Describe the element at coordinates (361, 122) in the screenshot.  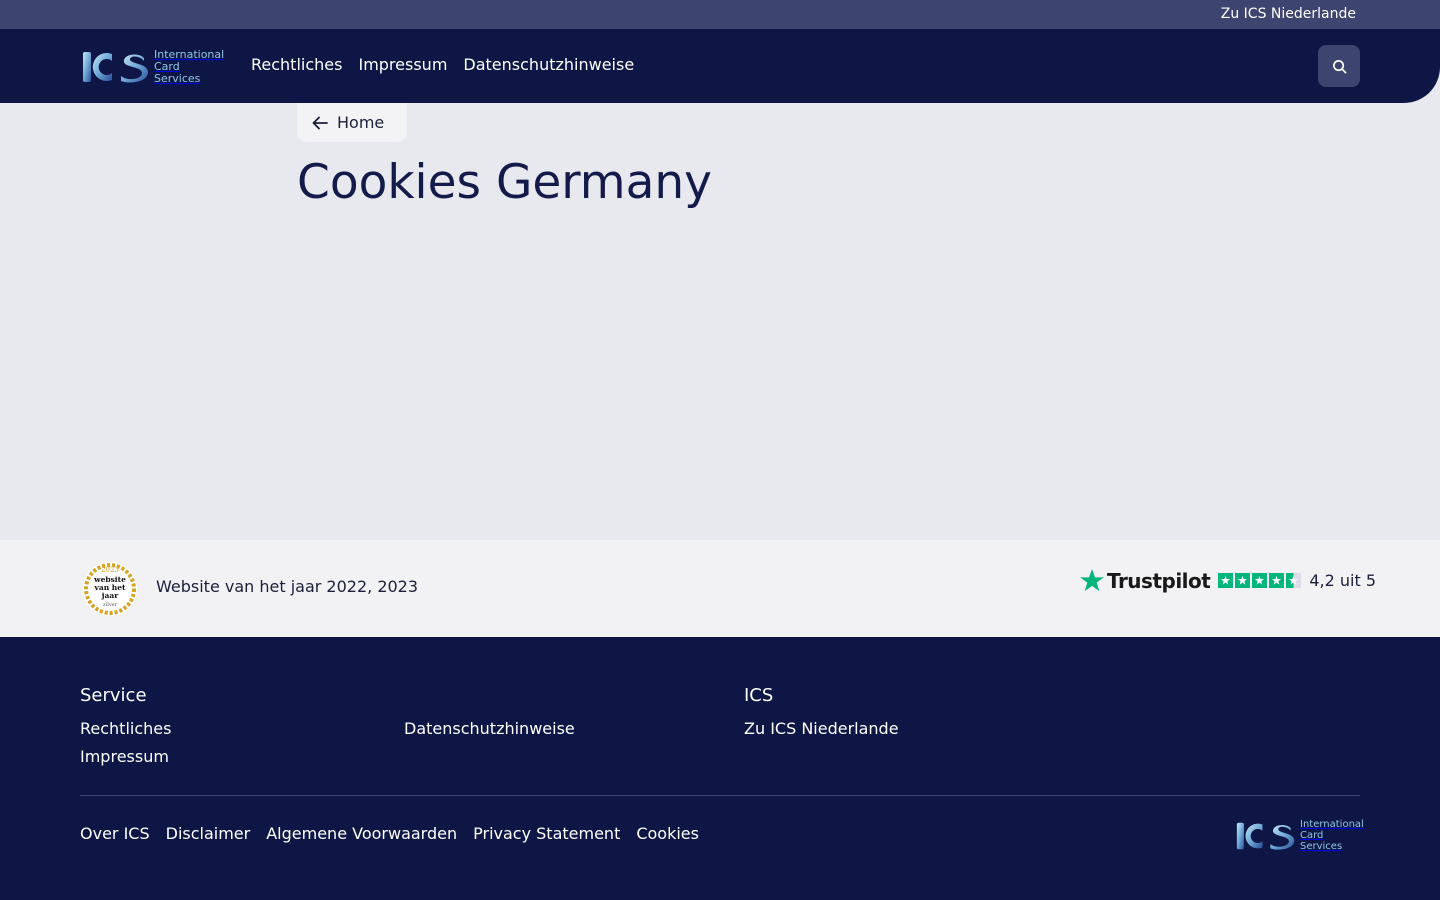
I see `back-button-label: Home` at that location.